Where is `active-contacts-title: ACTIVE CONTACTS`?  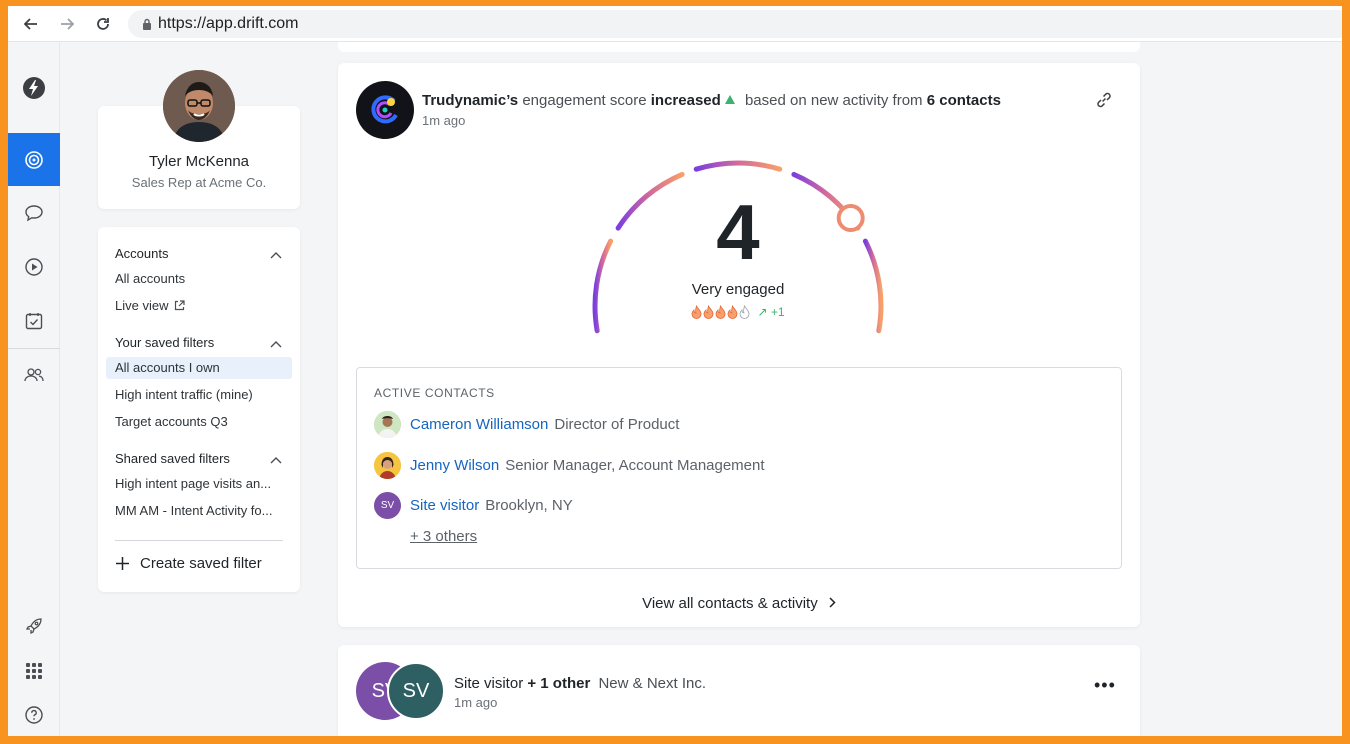 active-contacts-title: ACTIVE CONTACTS is located at coordinates (434, 393).